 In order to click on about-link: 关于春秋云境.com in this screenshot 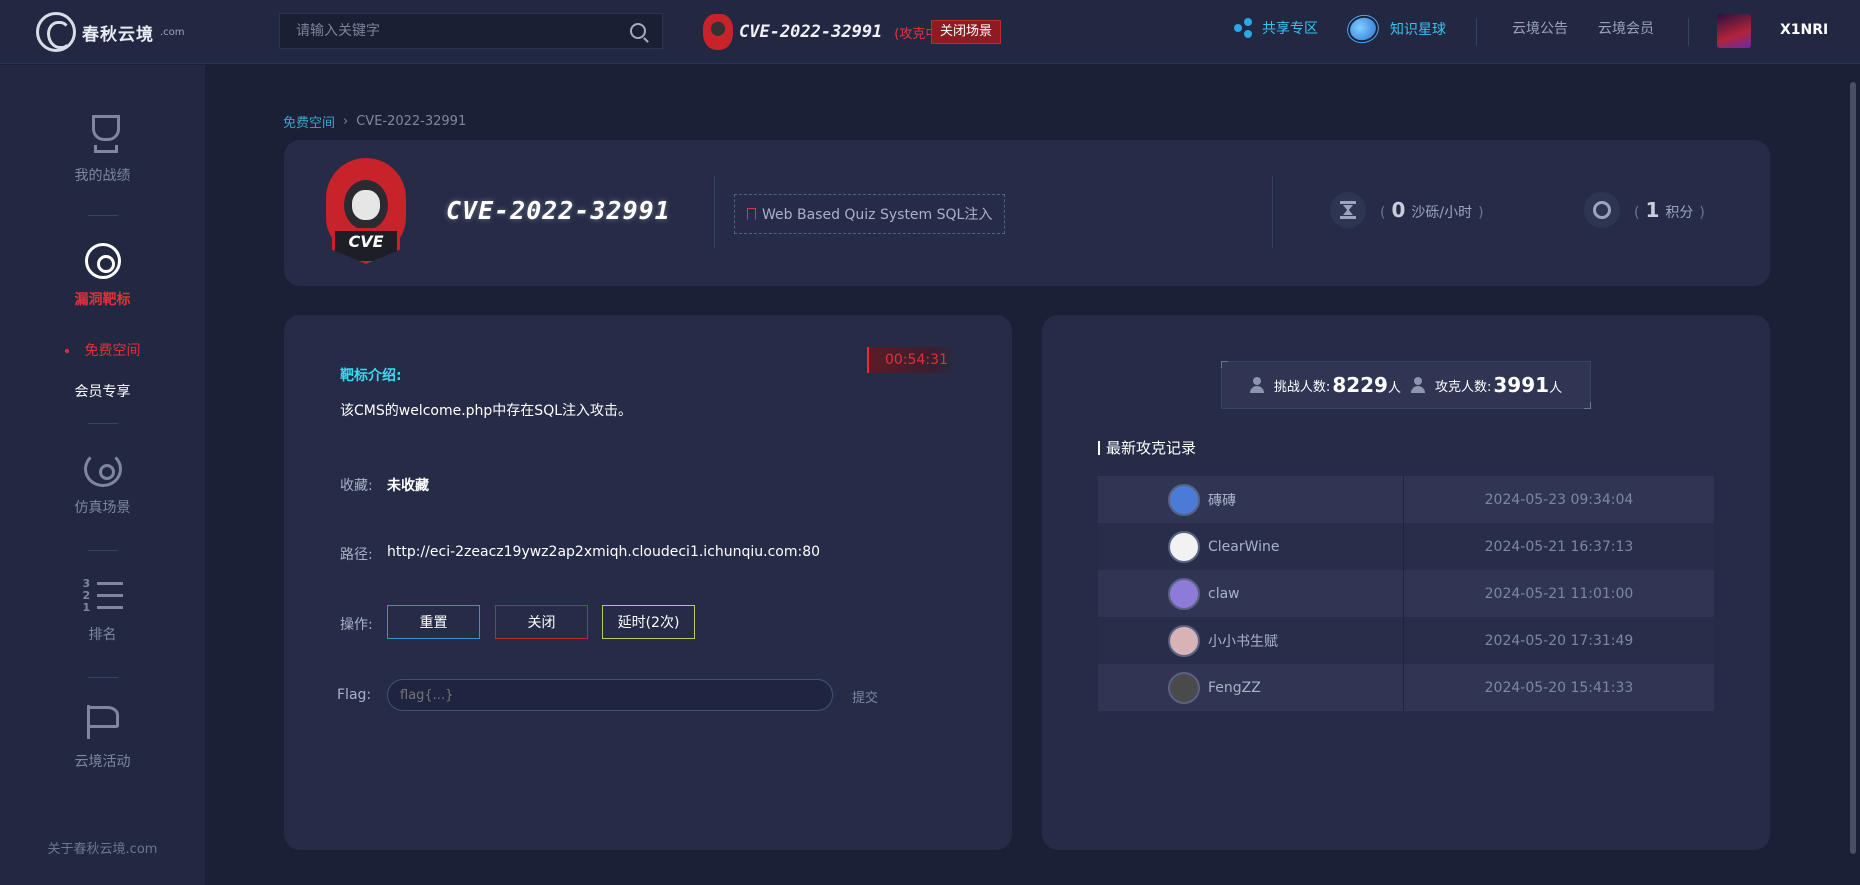, I will do `click(102, 847)`.